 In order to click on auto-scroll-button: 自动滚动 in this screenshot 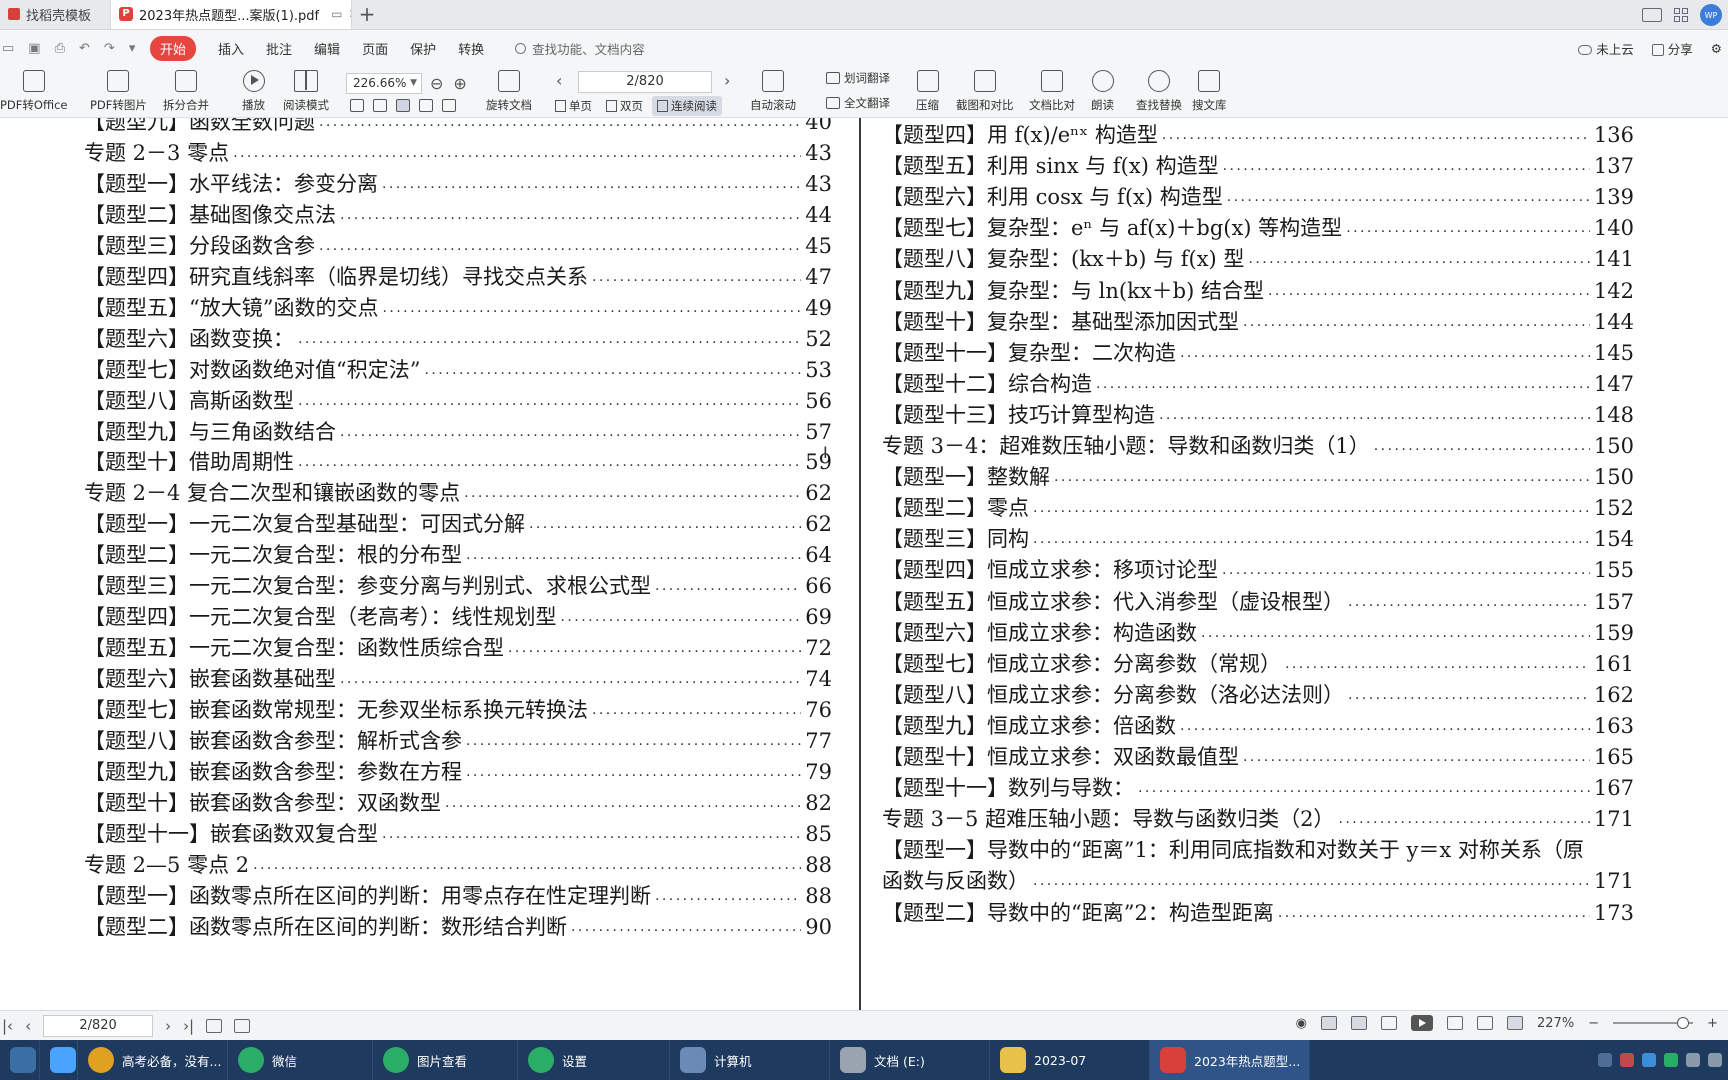, I will do `click(773, 91)`.